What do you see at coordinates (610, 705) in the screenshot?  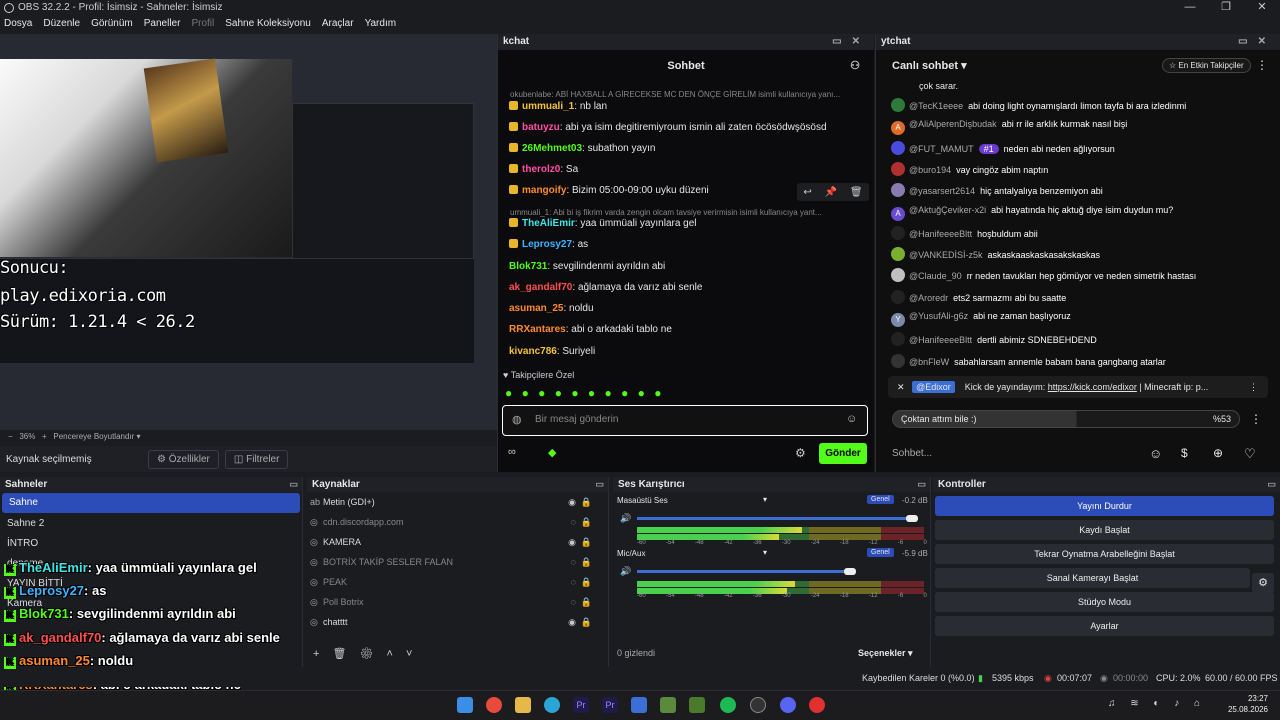 I see `premiere-icon-2: Pr` at bounding box center [610, 705].